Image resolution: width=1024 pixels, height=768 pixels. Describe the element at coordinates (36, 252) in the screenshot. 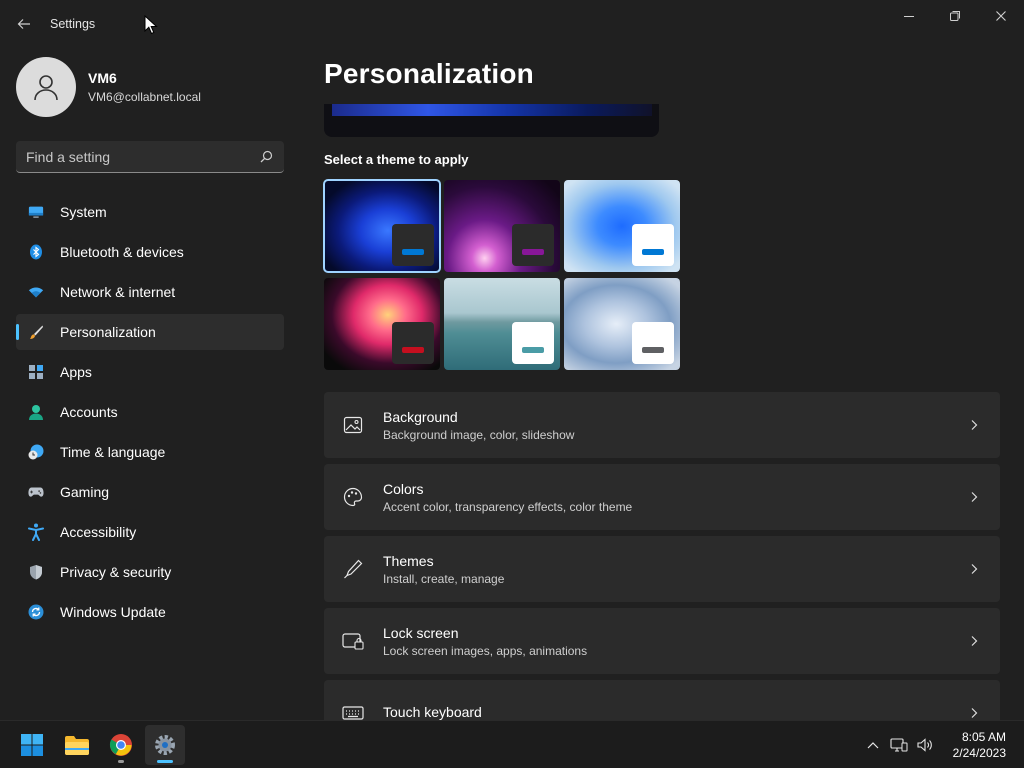

I see `bluetooth-icon` at that location.